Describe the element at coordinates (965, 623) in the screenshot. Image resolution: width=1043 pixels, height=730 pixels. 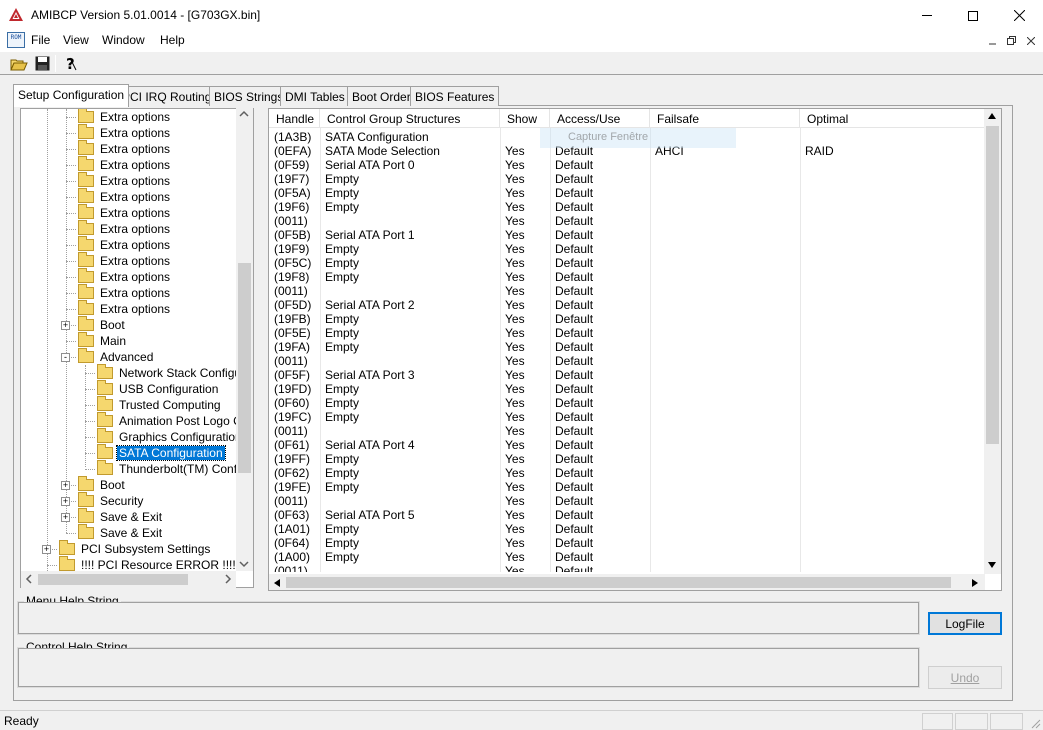
I see `logfile-button: LogFile` at that location.